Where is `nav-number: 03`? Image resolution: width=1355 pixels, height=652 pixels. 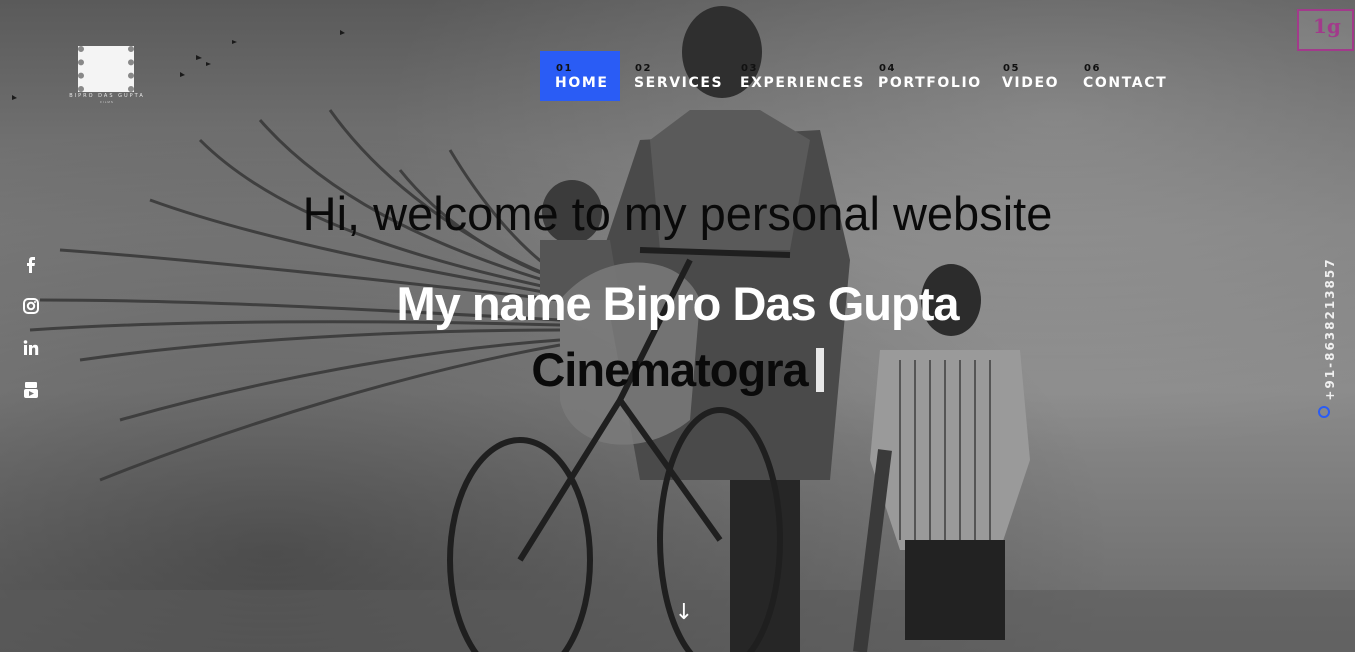 nav-number: 03 is located at coordinates (749, 68).